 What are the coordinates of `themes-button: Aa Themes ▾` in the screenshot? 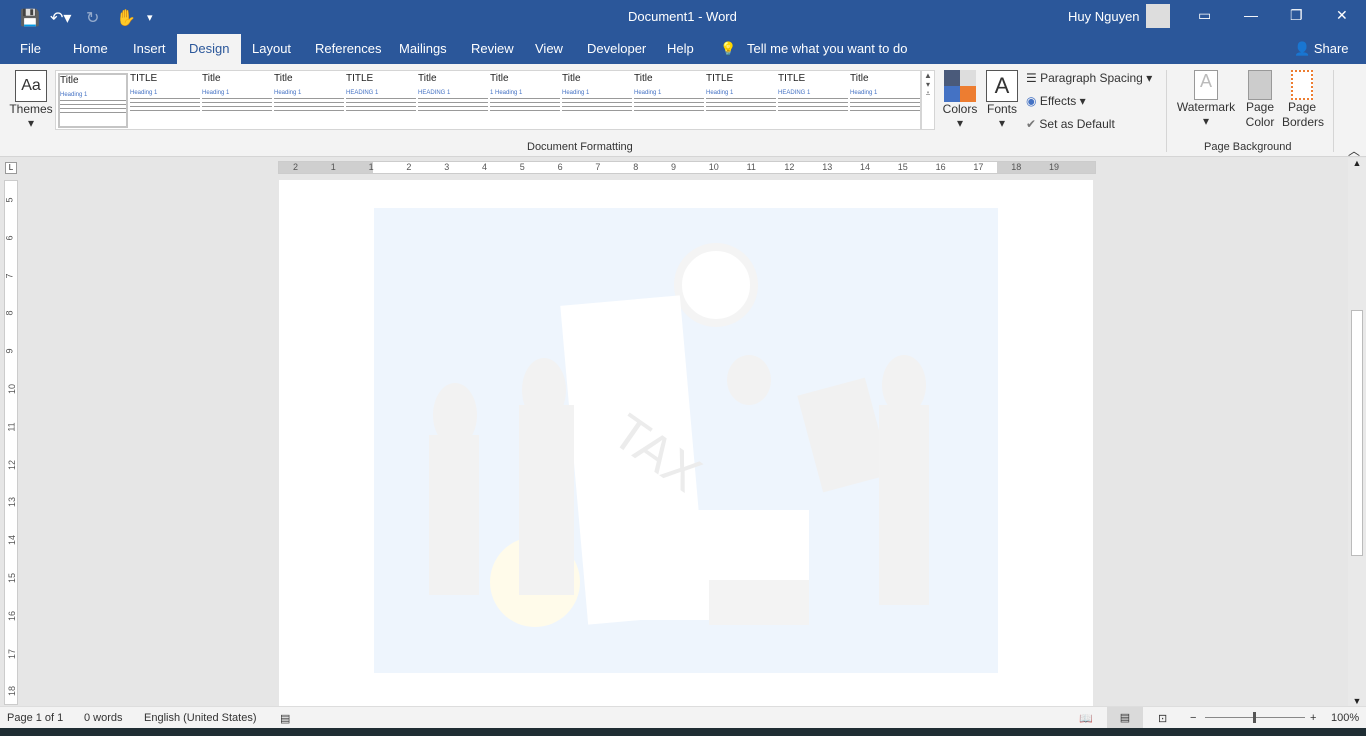 It's located at (31, 100).